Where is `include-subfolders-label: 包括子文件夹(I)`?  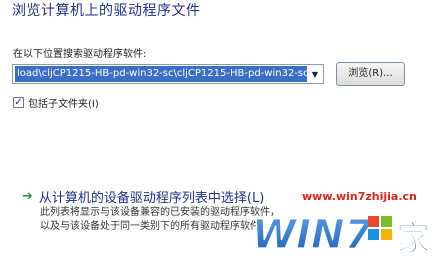 include-subfolders-label: 包括子文件夹(I) is located at coordinates (63, 104).